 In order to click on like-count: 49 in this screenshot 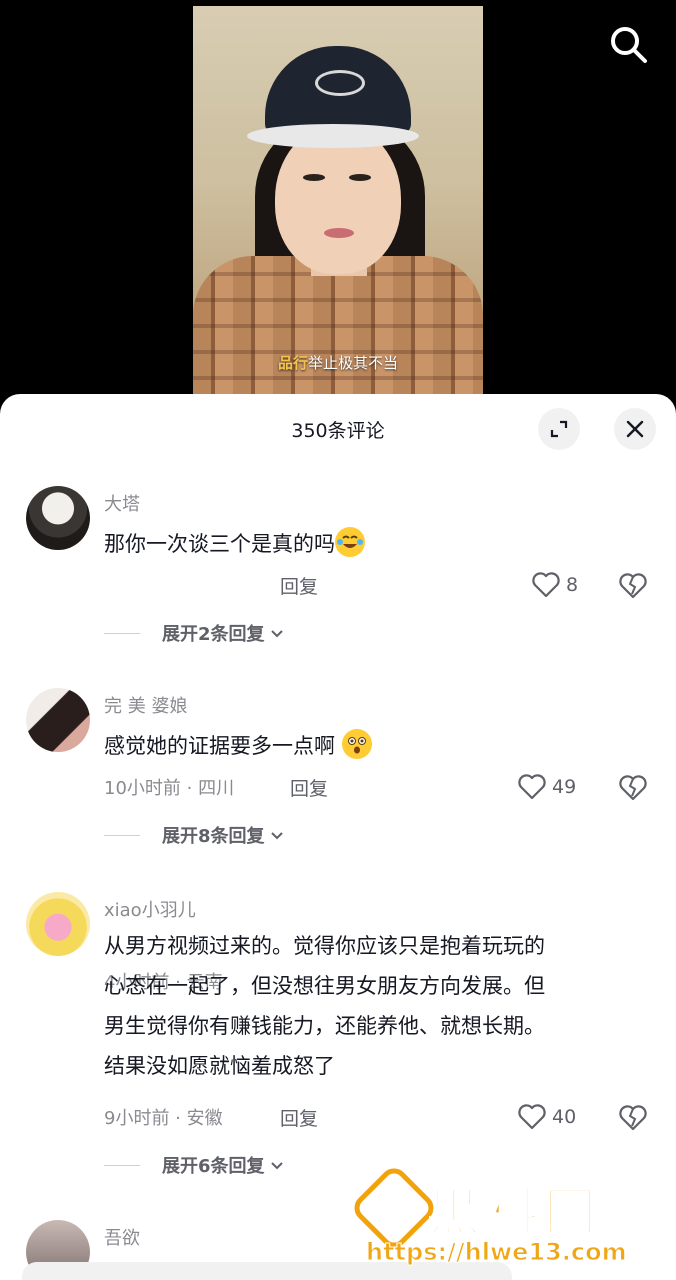, I will do `click(564, 787)`.